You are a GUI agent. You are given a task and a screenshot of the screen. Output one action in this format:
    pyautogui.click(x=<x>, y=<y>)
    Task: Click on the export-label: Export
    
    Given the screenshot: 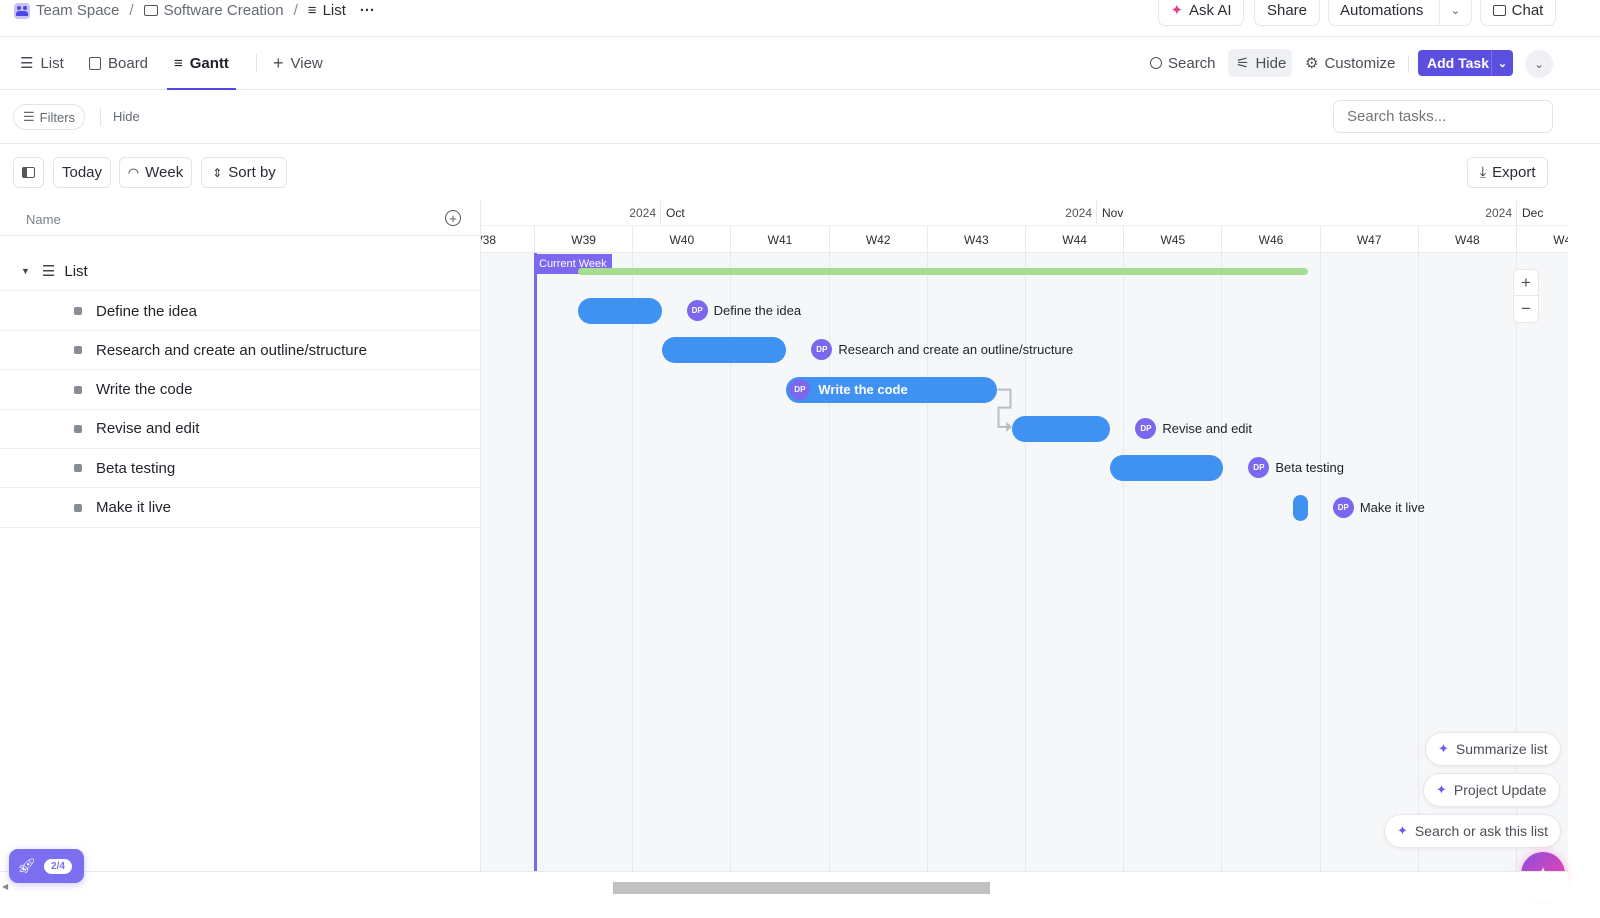 What is the action you would take?
    pyautogui.click(x=1514, y=172)
    